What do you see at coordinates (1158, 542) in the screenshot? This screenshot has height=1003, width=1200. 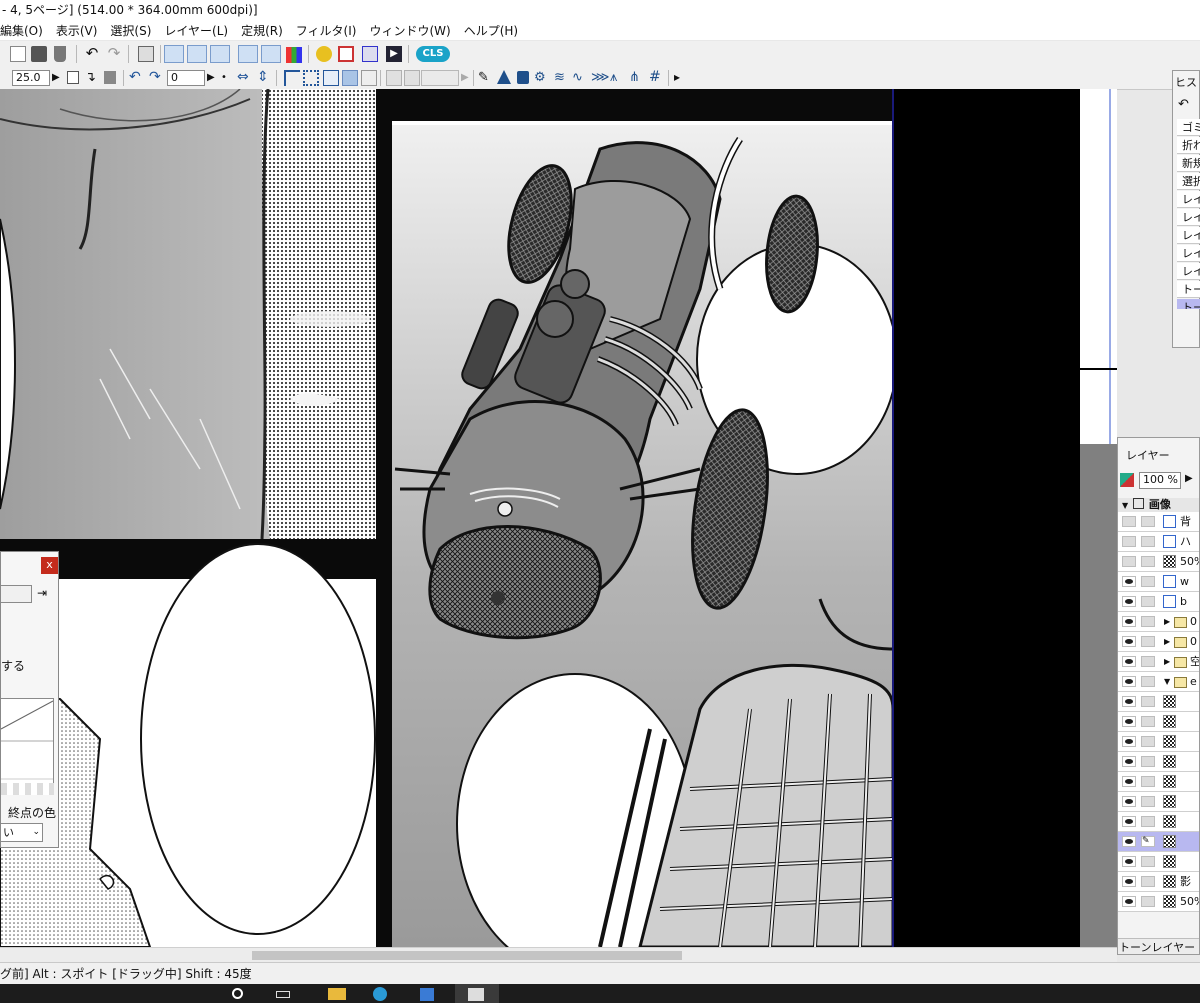 I see `layer-row: ハ` at bounding box center [1158, 542].